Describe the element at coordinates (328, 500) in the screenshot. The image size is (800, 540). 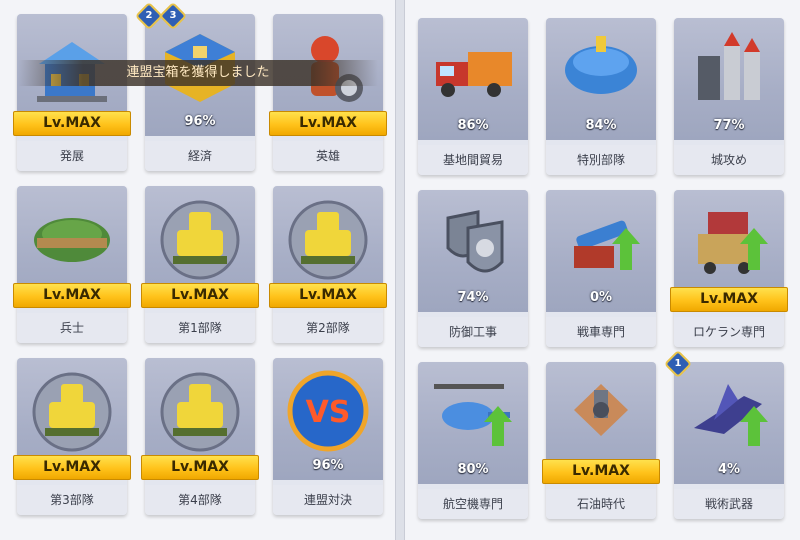
I see `tech-card-label: 連盟対決` at that location.